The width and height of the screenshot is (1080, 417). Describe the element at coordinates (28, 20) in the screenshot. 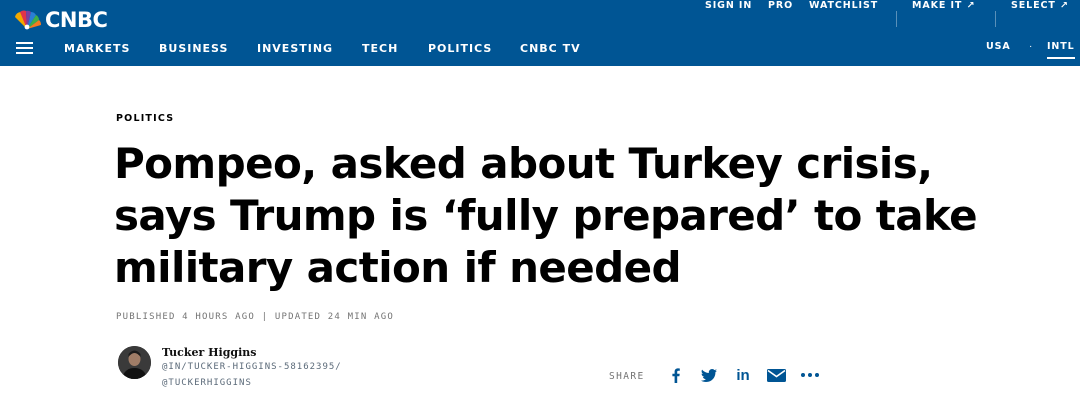

I see `peacock-icon` at that location.